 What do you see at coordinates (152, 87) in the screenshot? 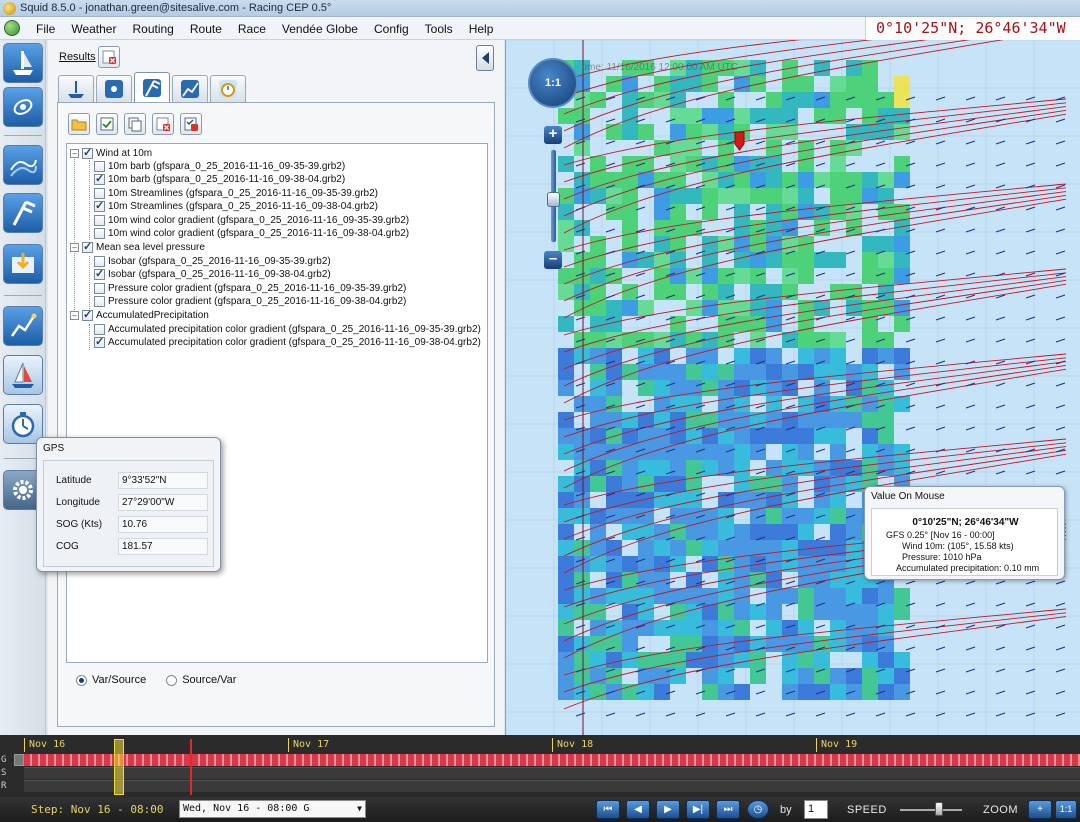
I see `tab-weather-layers` at bounding box center [152, 87].